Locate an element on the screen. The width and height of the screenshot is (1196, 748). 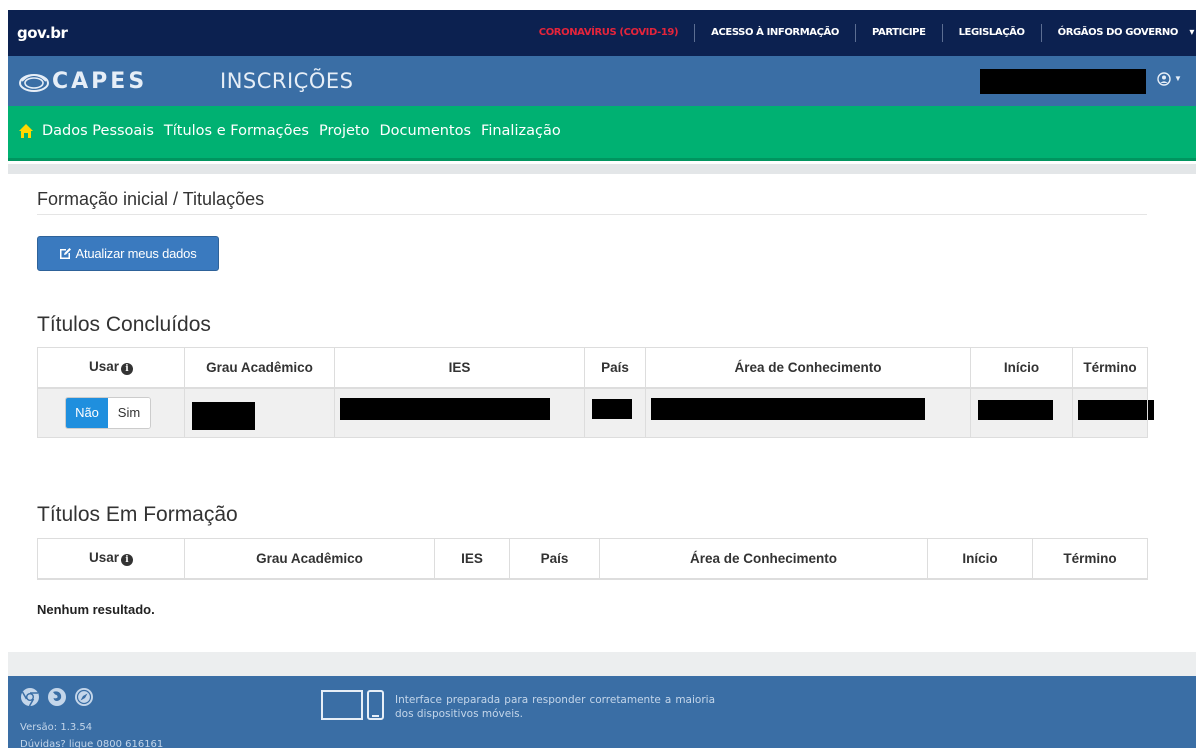
nav-item-projeto: Projeto is located at coordinates (344, 131).